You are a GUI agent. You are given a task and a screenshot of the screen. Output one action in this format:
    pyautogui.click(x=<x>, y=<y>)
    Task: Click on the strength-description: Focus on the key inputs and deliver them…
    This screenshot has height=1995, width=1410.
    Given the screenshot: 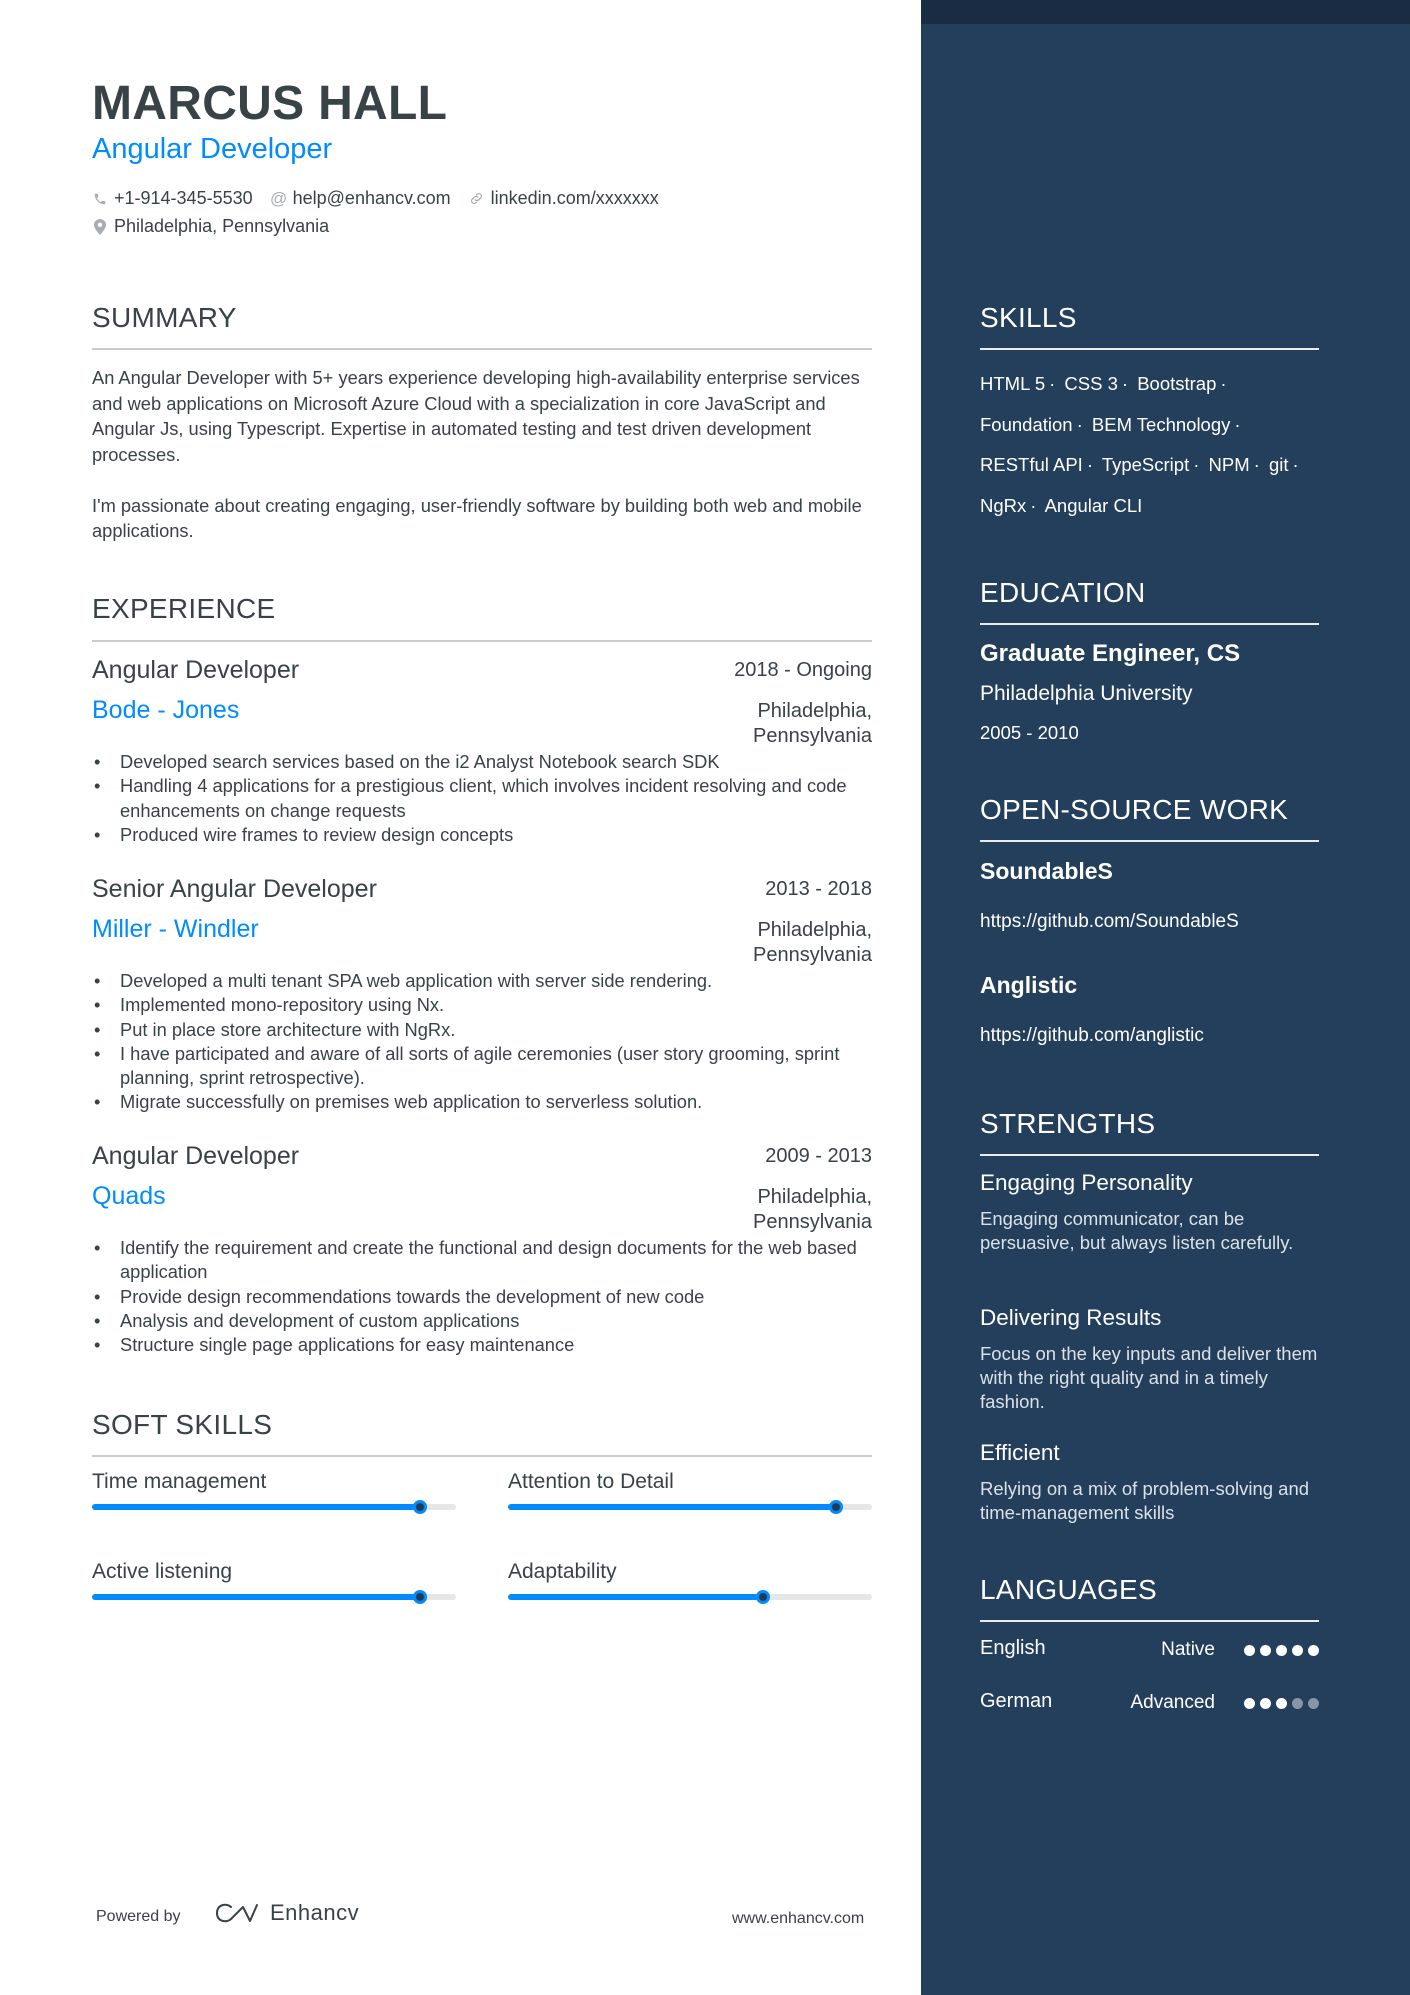 What is the action you would take?
    pyautogui.click(x=1149, y=1377)
    